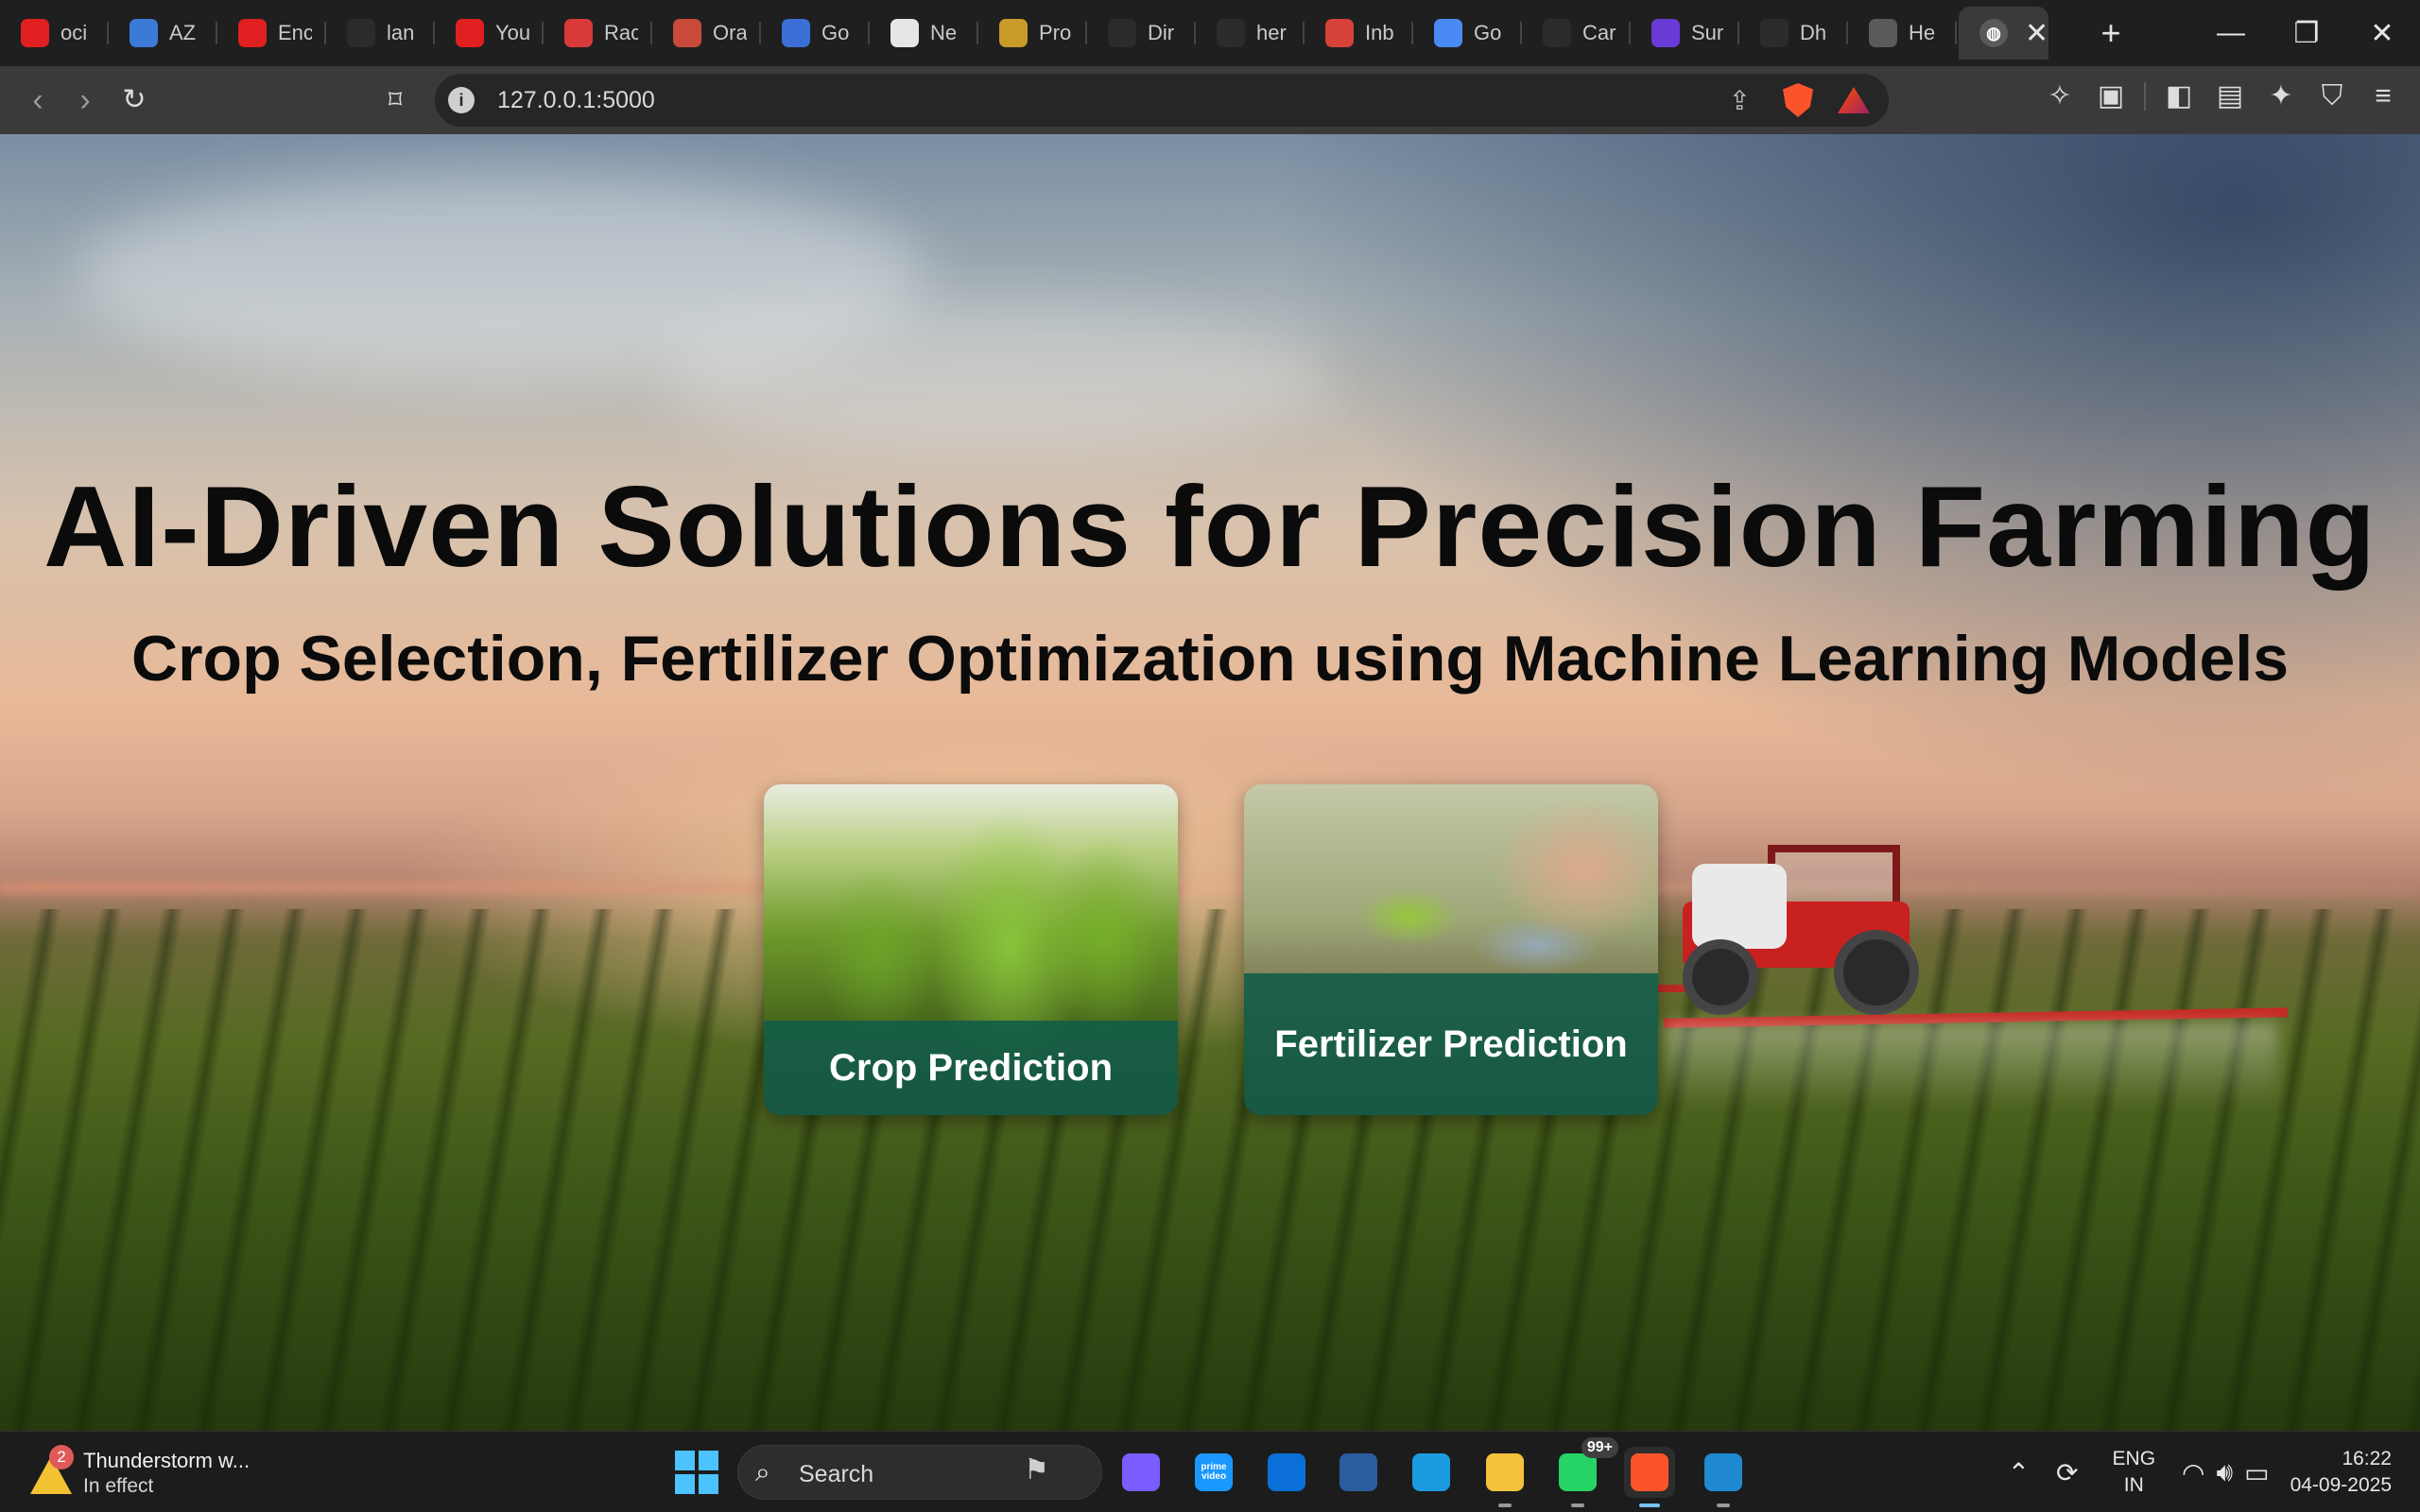 The width and height of the screenshot is (2420, 1512). I want to click on cloud, so click(992, 379).